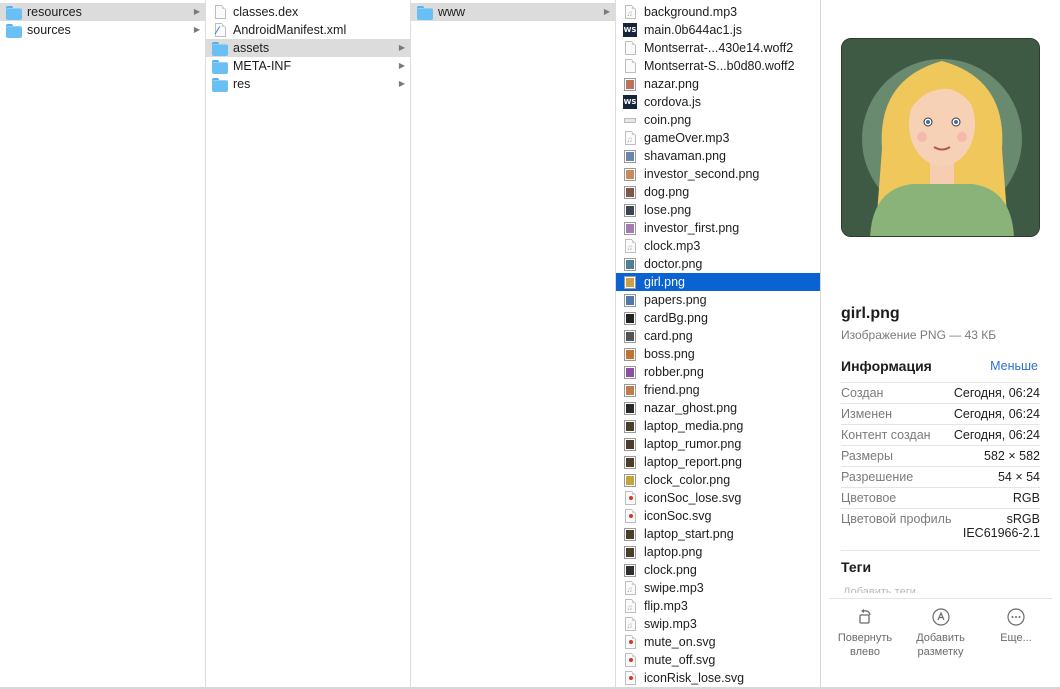  Describe the element at coordinates (718, 444) in the screenshot. I see `file-row: laptop_rumor.png` at that location.